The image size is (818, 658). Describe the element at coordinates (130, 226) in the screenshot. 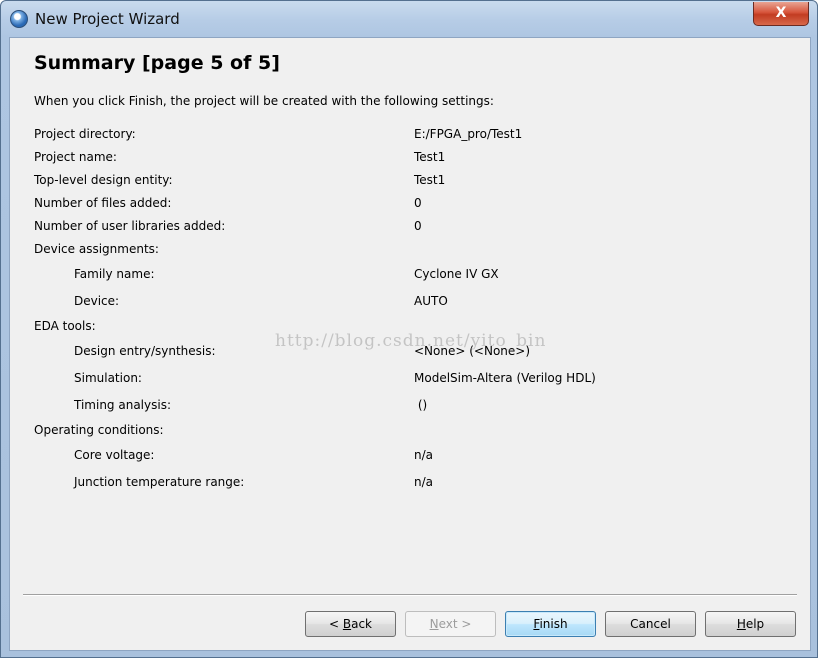

I see `setting-label: Number of user libraries added:` at that location.